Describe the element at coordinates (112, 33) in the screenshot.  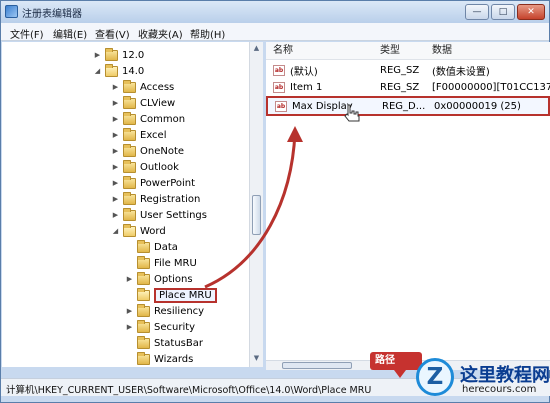
I see `menu-view: 查看(V)` at that location.